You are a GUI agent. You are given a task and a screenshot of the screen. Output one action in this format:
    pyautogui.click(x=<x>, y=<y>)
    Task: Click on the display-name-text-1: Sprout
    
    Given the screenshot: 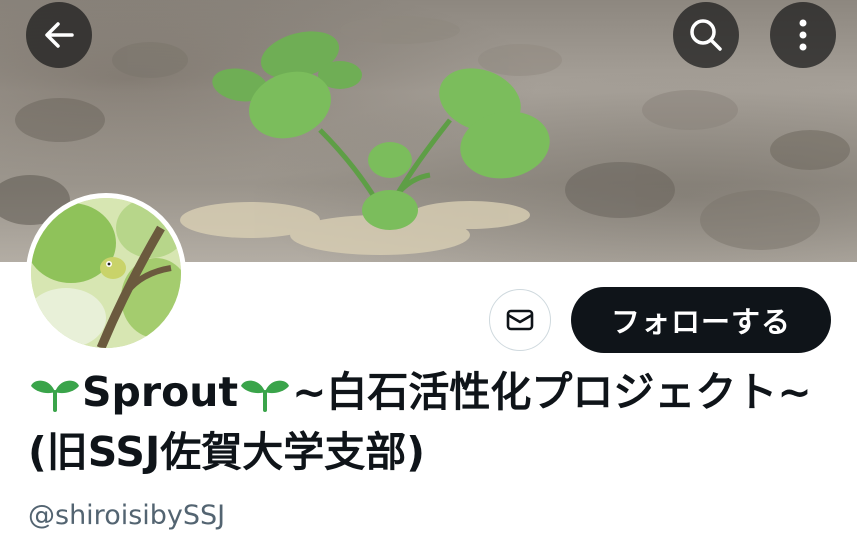 What is the action you would take?
    pyautogui.click(x=160, y=392)
    